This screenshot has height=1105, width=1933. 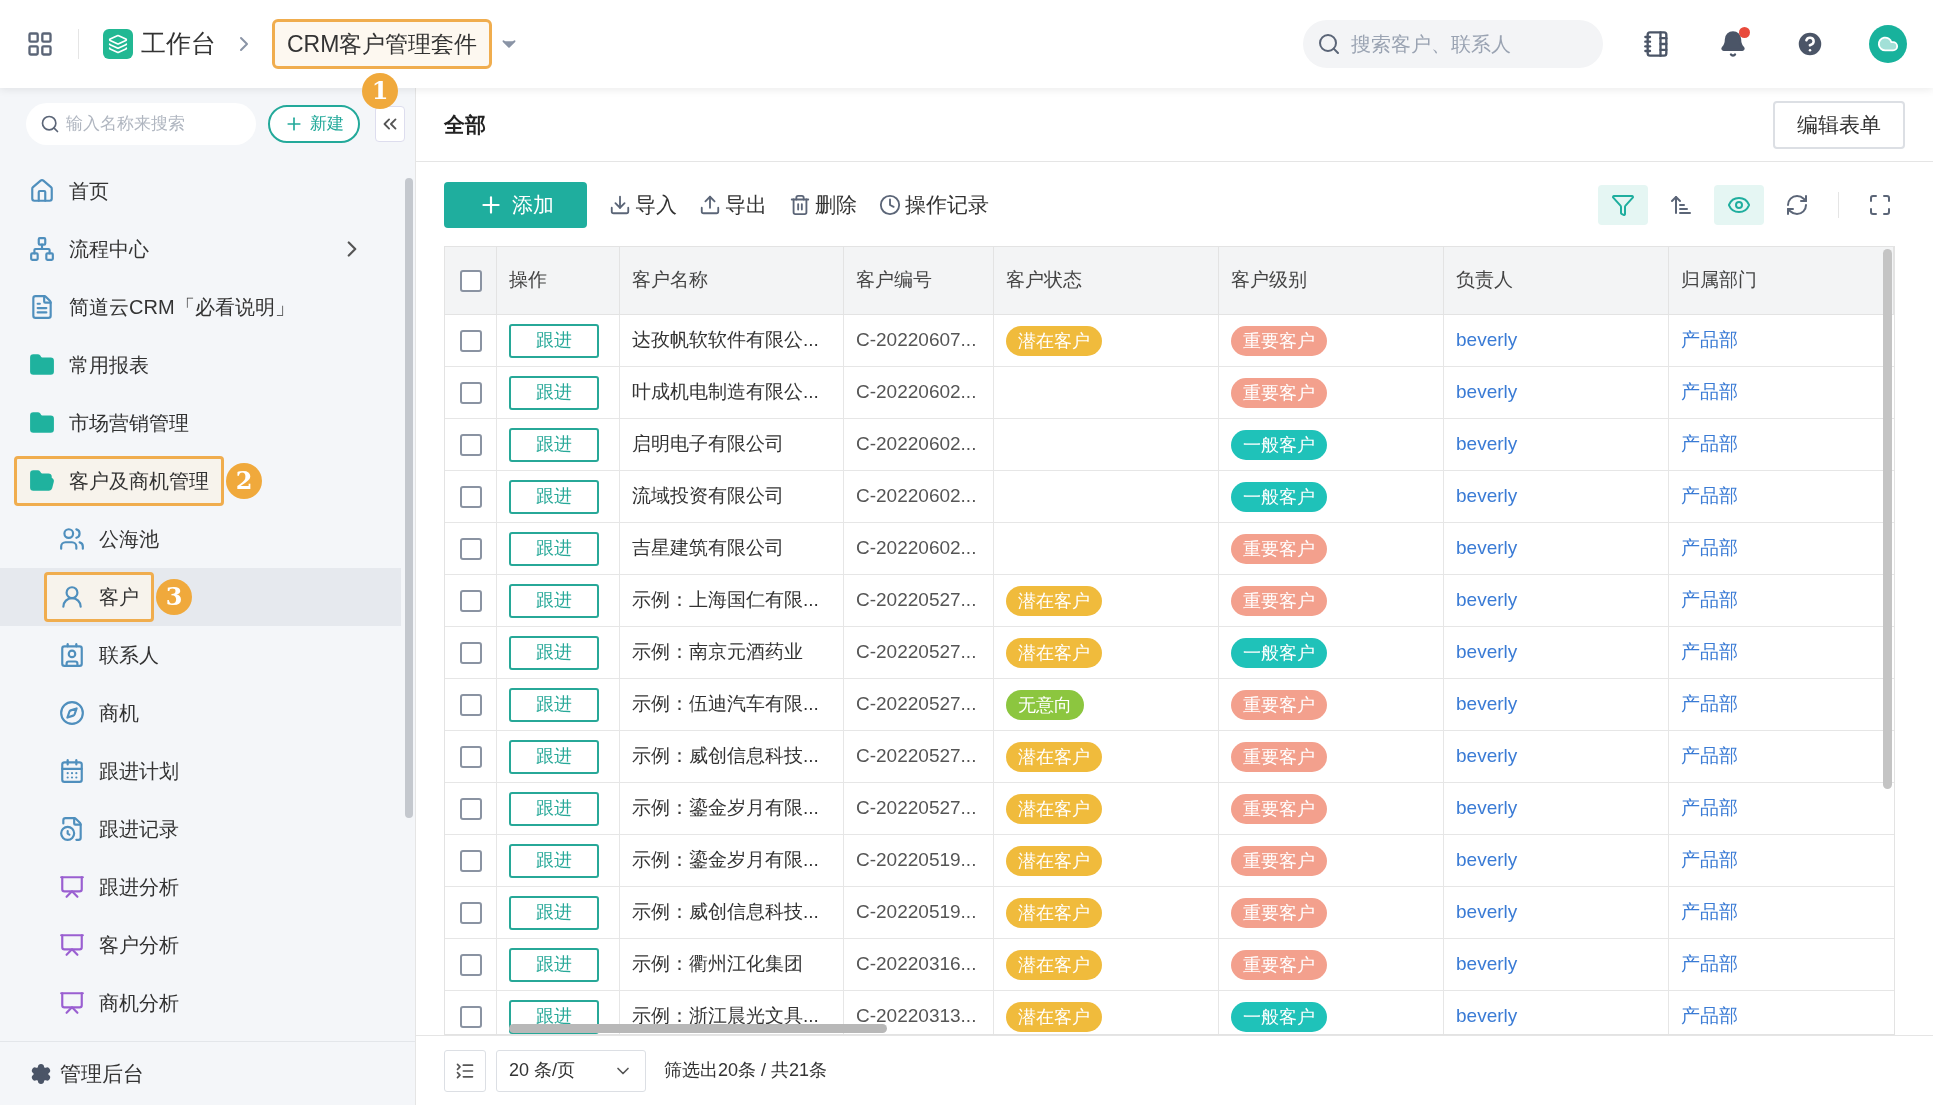 I want to click on notebook-icon, so click(x=1657, y=44).